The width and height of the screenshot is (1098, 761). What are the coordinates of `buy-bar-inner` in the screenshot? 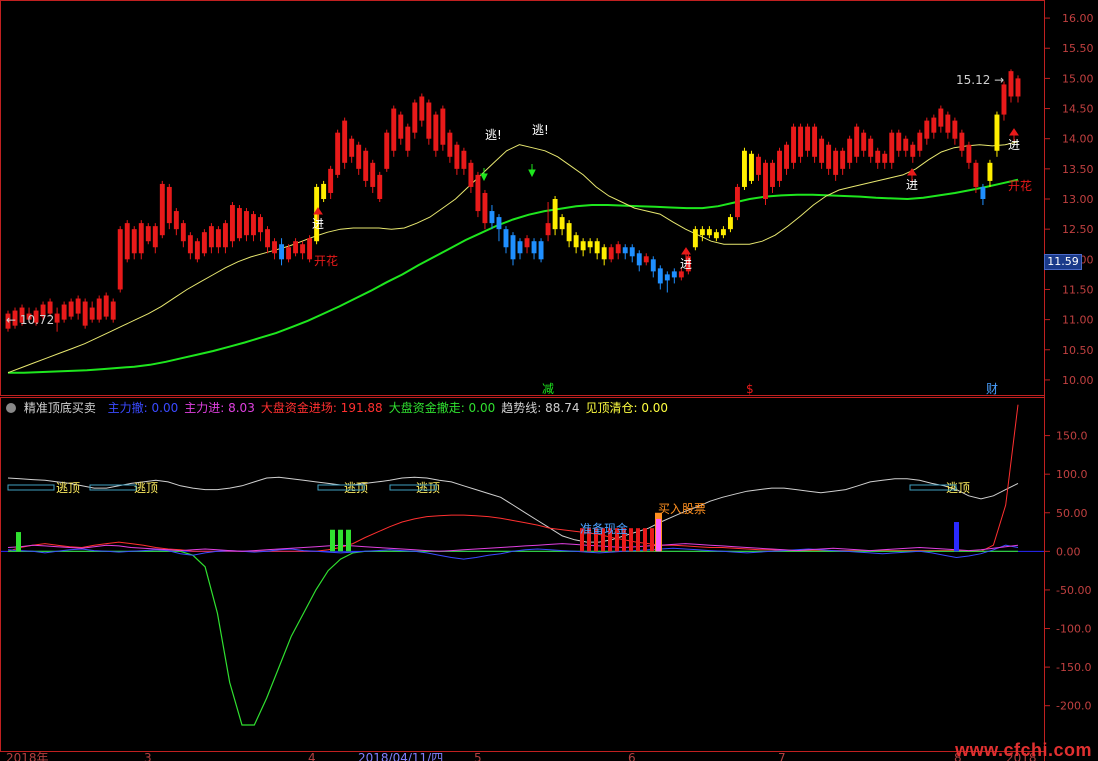 It's located at (658, 535).